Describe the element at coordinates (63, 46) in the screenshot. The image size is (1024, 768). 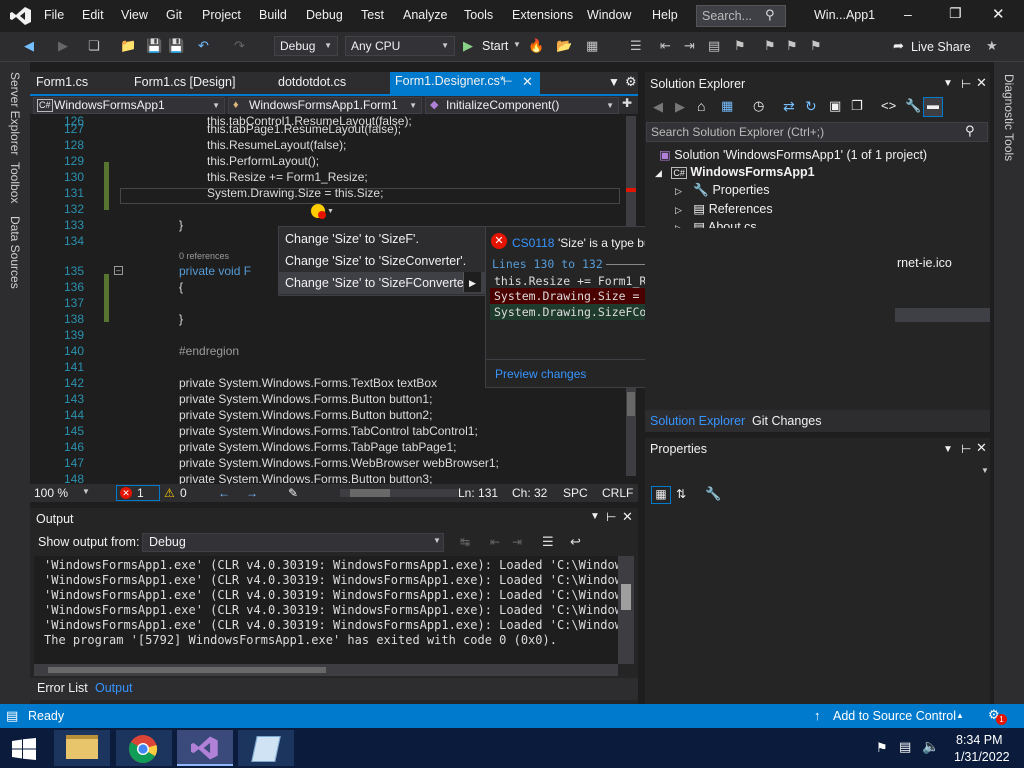
I see `forward-icon: ▶` at that location.